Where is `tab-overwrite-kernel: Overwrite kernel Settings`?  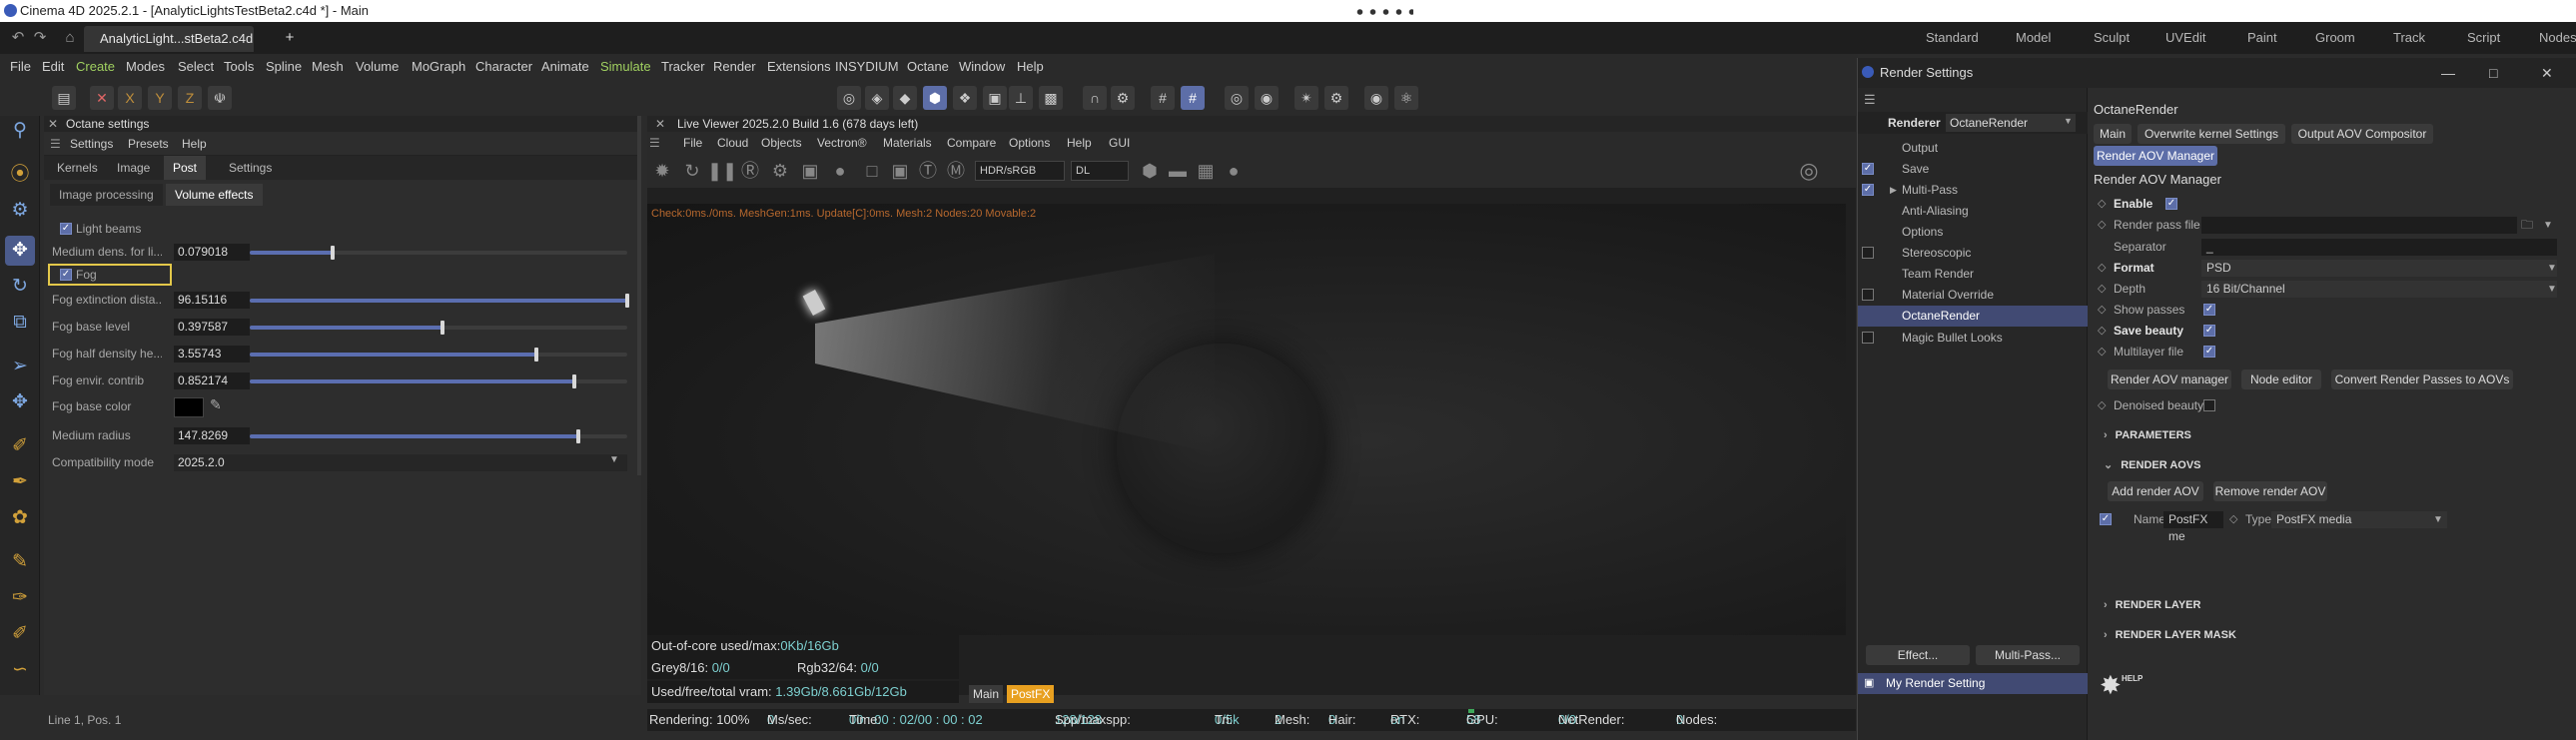 tab-overwrite-kernel: Overwrite kernel Settings is located at coordinates (2212, 134).